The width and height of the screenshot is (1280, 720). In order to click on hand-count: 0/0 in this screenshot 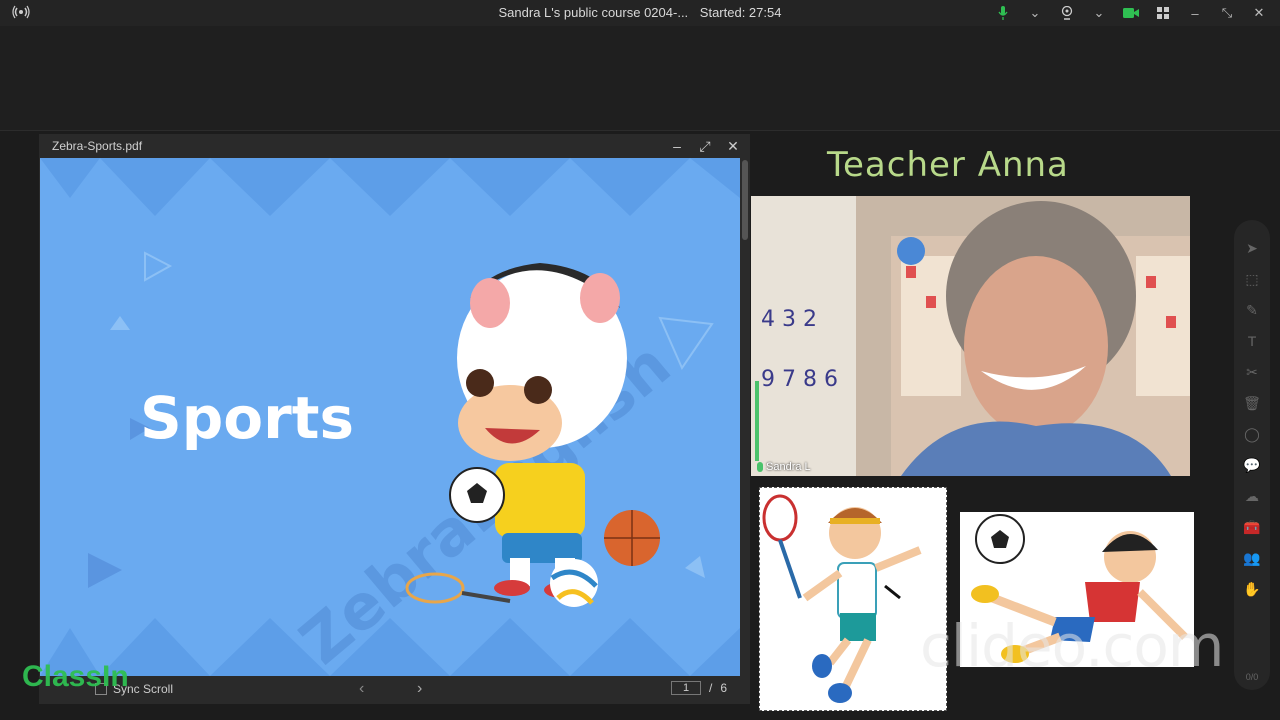, I will do `click(1252, 677)`.